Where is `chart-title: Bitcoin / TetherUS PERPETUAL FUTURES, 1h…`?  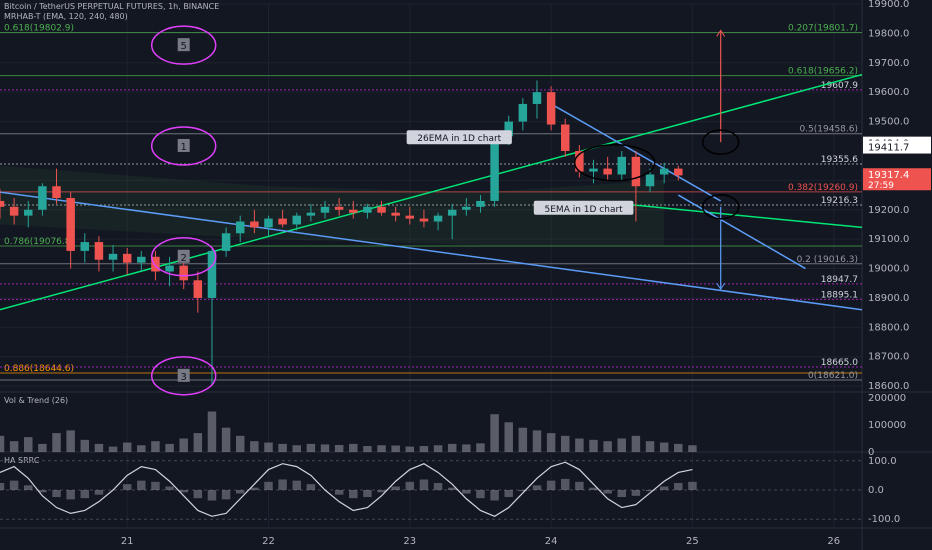
chart-title: Bitcoin / TetherUS PERPETUAL FUTURES, 1h… is located at coordinates (112, 6).